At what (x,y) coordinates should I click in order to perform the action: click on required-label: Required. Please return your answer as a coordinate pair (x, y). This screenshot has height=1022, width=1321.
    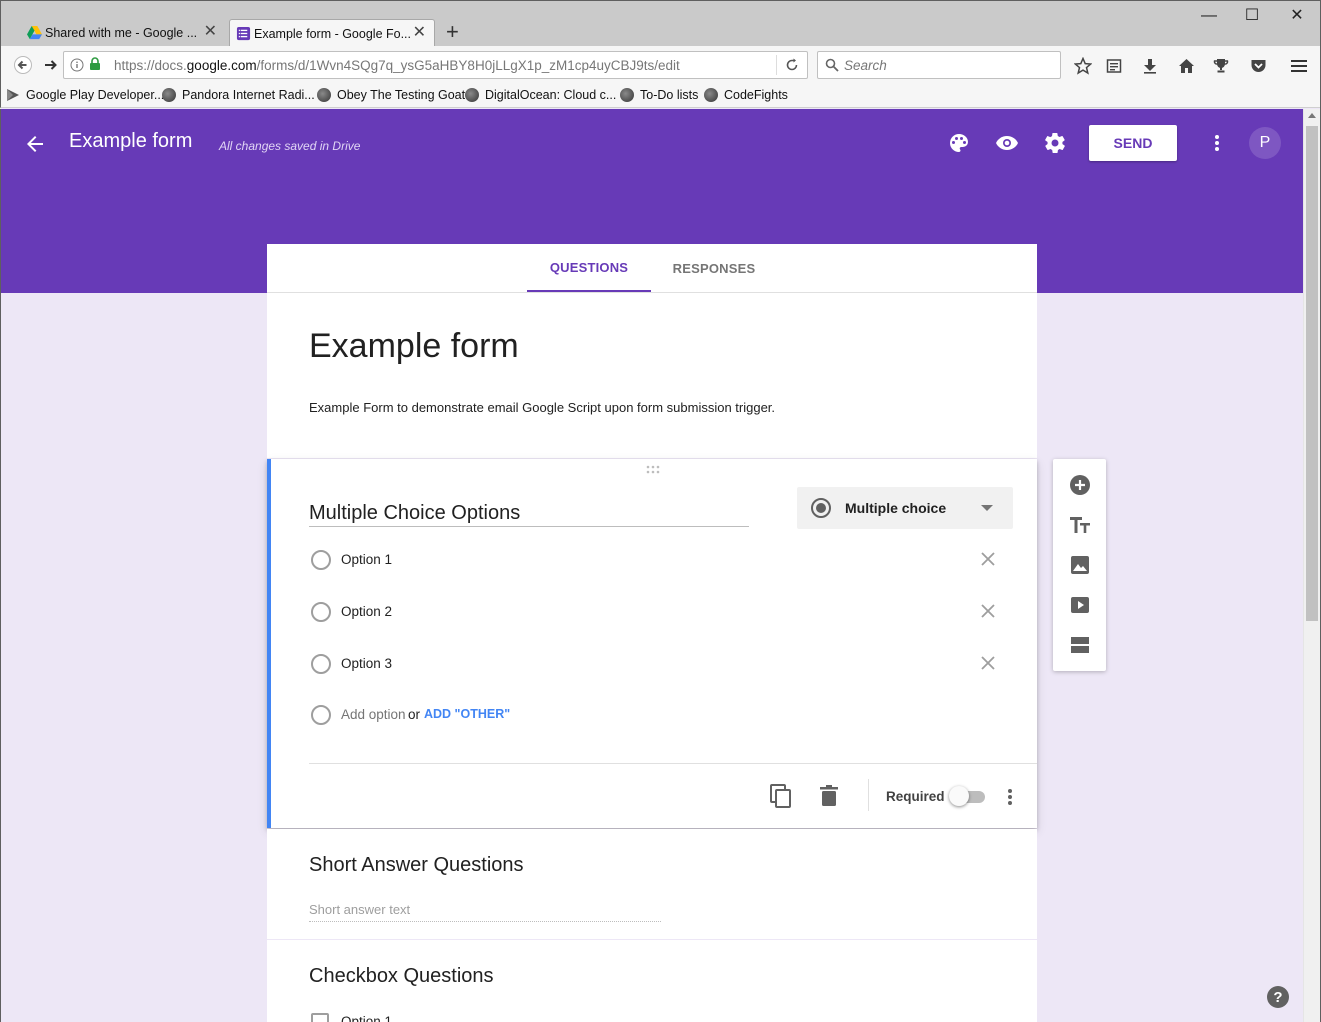
    Looking at the image, I should click on (915, 796).